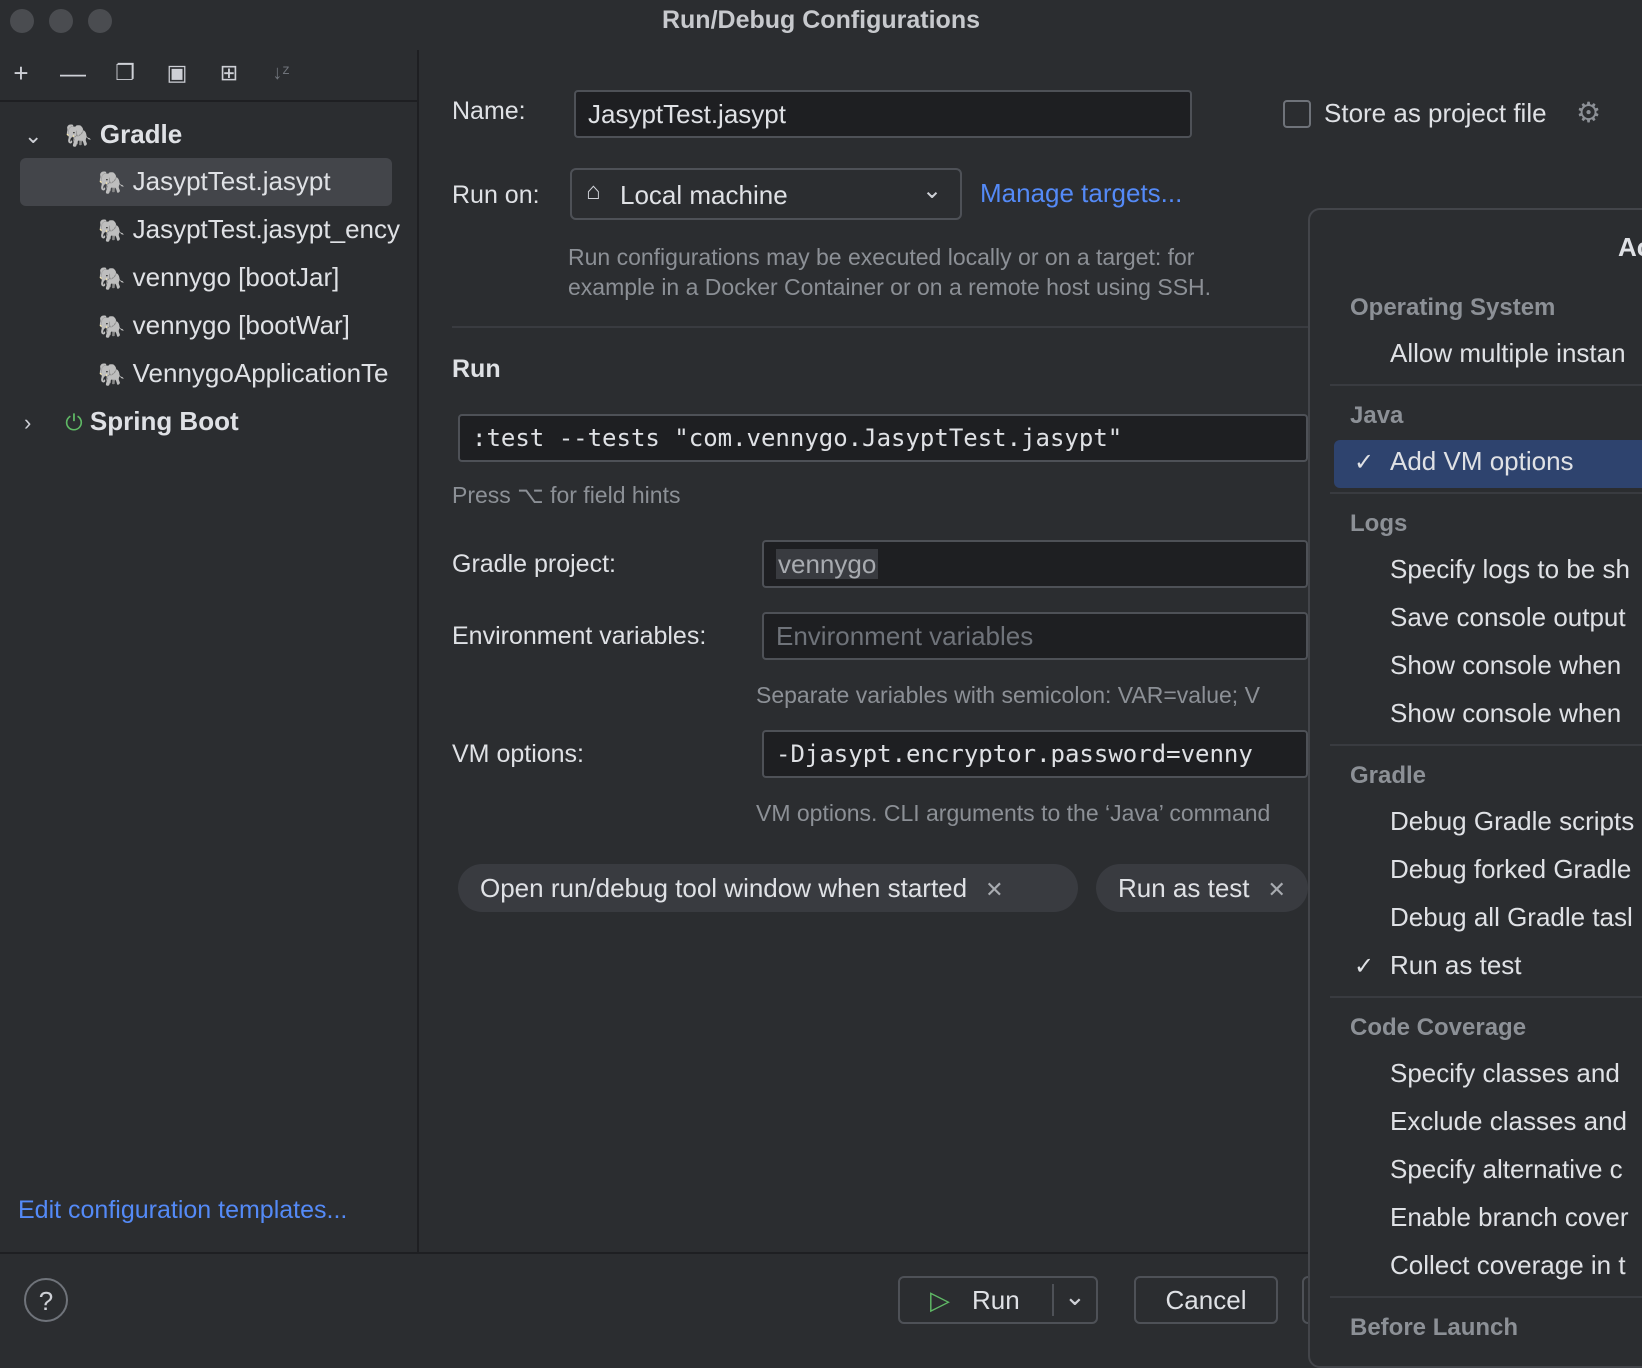 Image resolution: width=1642 pixels, height=1368 pixels. I want to click on group-operating-system: Operating System, so click(1453, 307).